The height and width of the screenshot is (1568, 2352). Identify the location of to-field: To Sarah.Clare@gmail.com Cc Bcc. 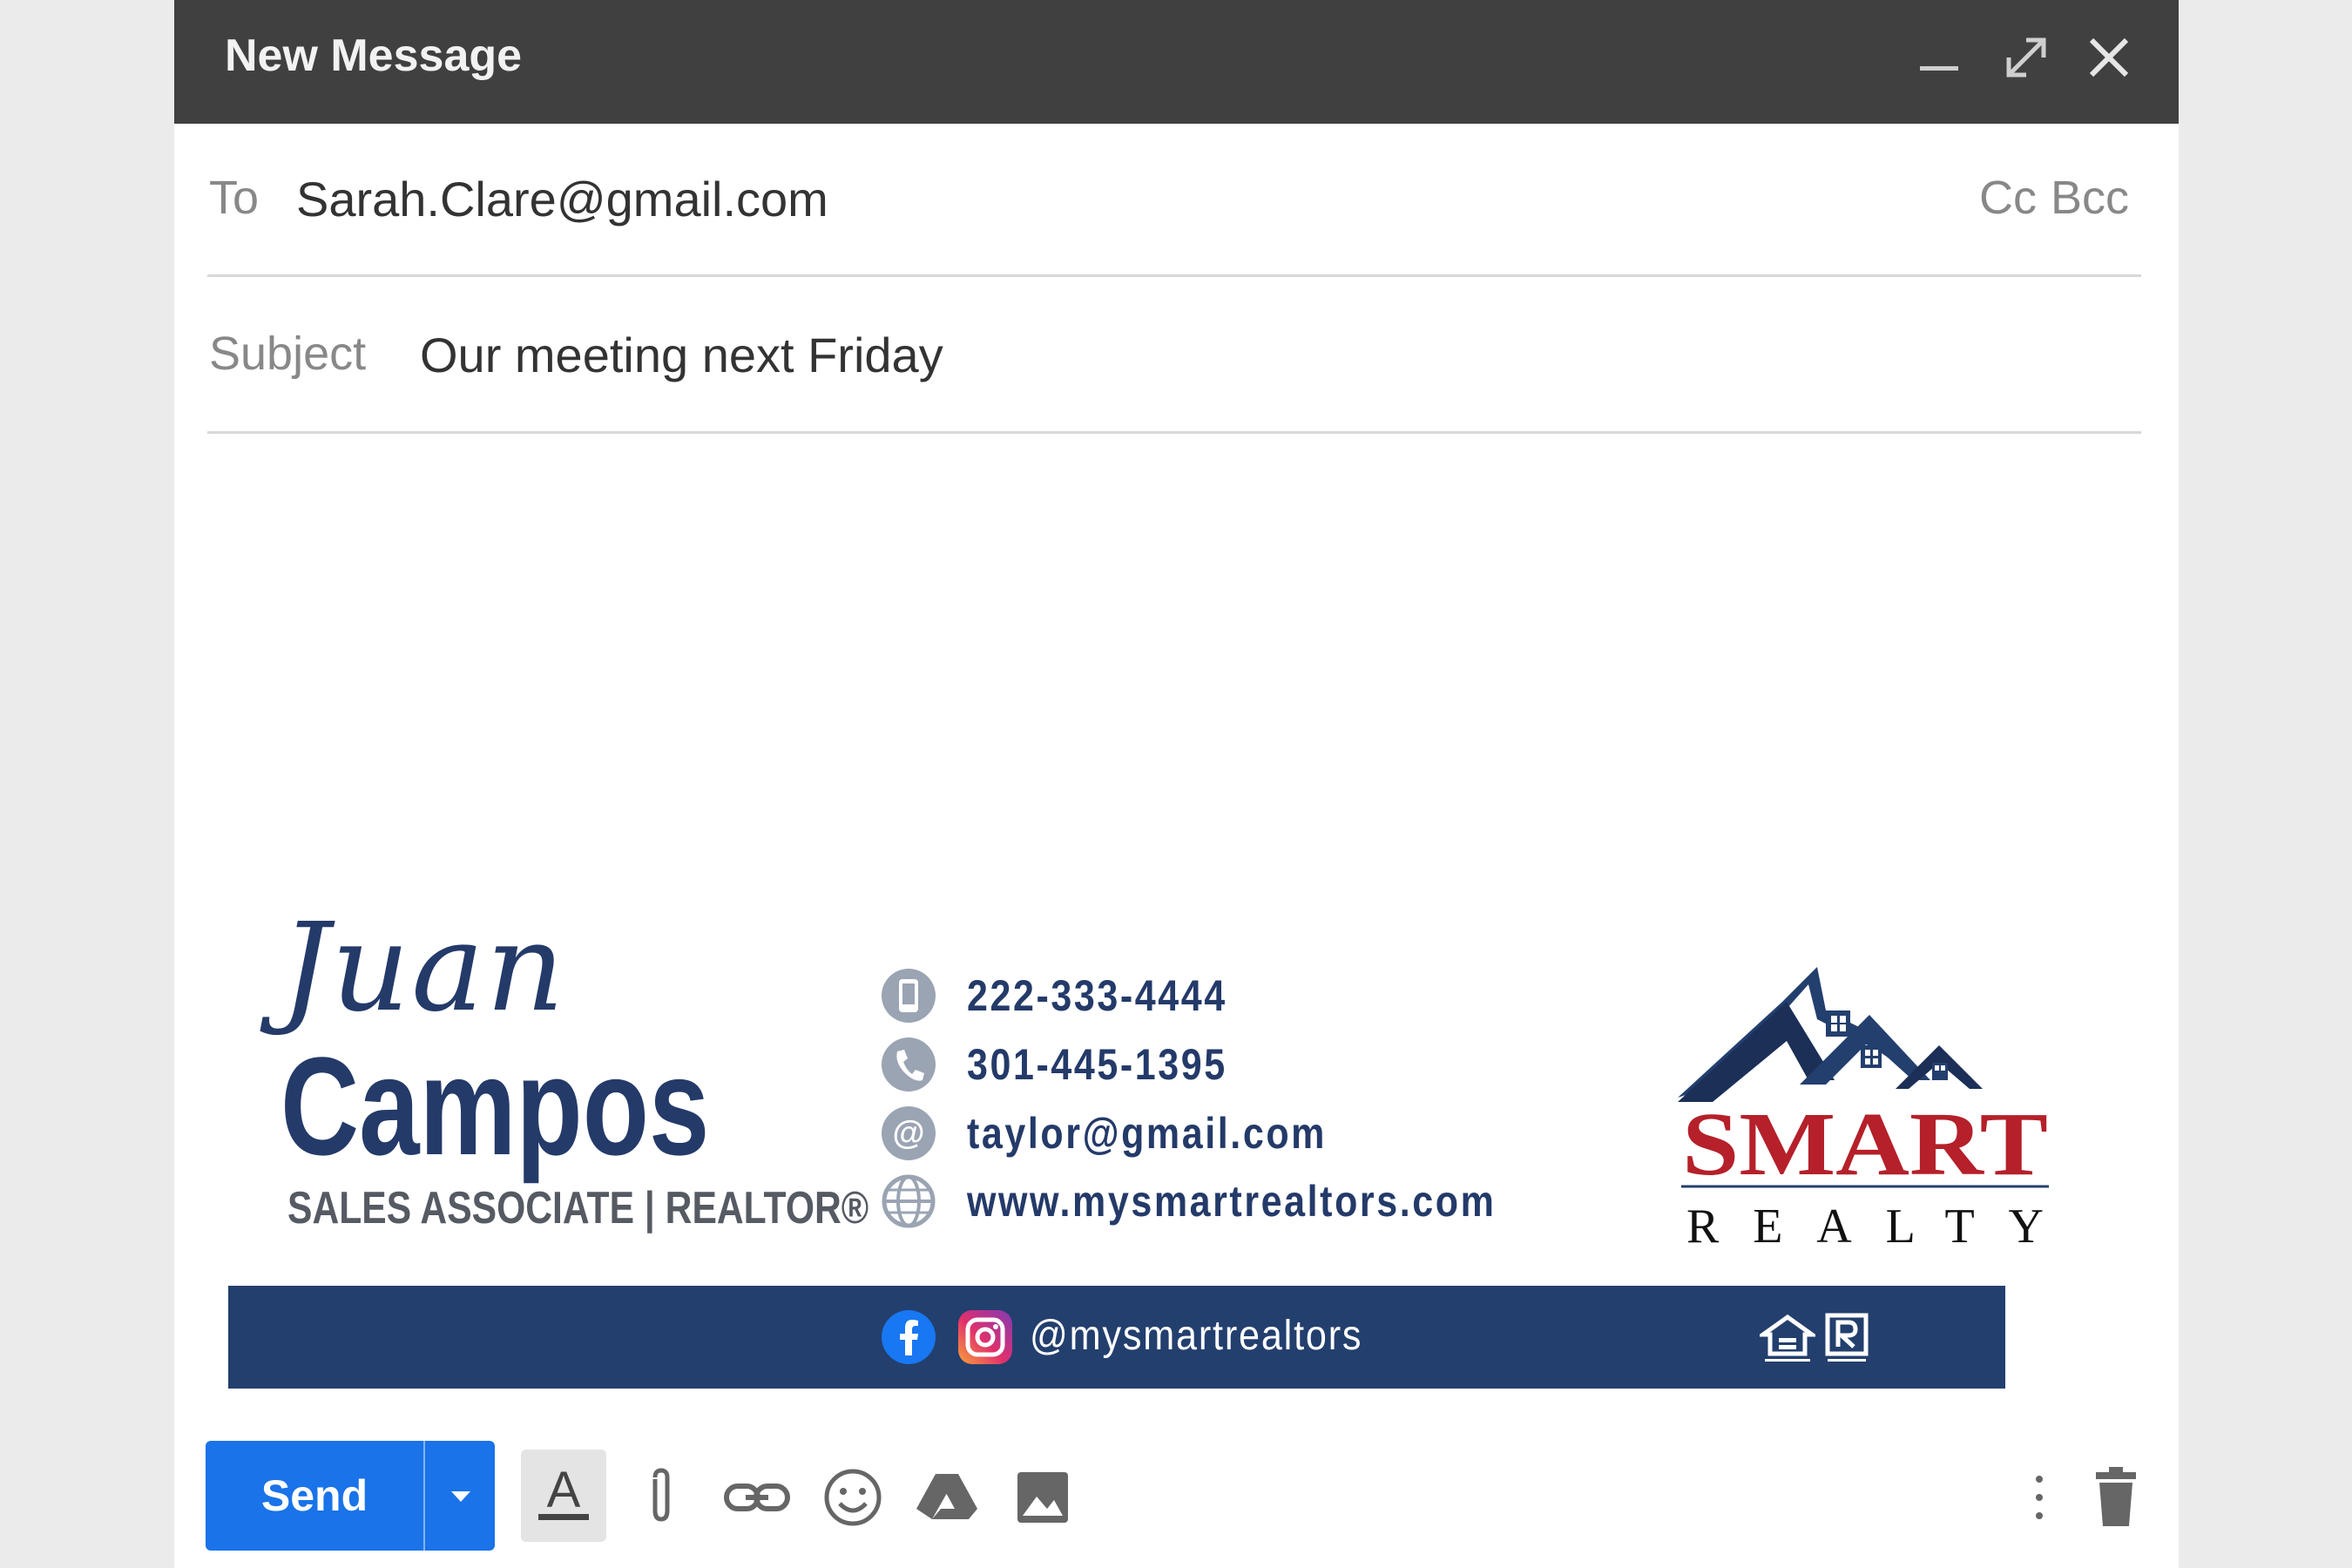
(1174, 204).